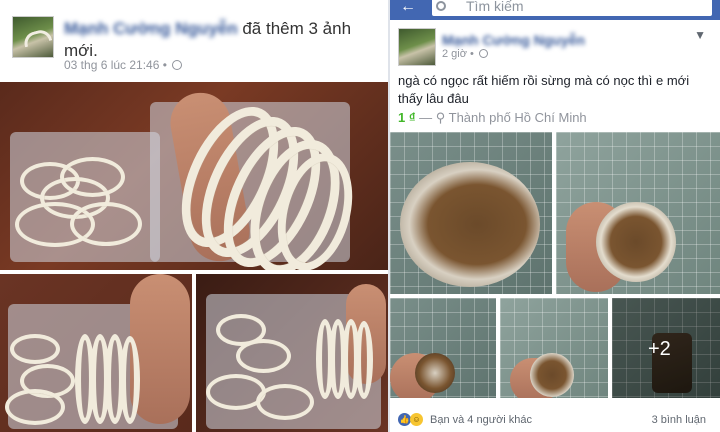 Image resolution: width=720 pixels, height=432 pixels. I want to click on reactions-summary: Bạn và 4 người khác, so click(481, 420).